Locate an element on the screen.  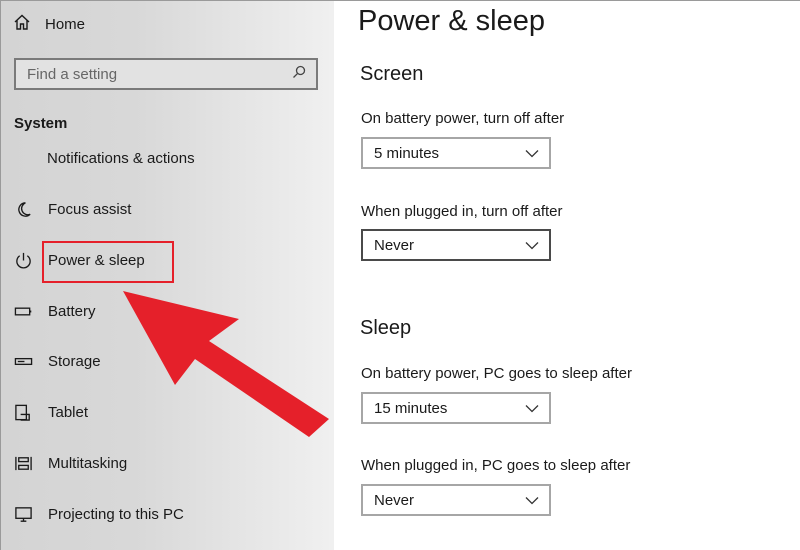
screen-plugged-dropdown: Never is located at coordinates (456, 245).